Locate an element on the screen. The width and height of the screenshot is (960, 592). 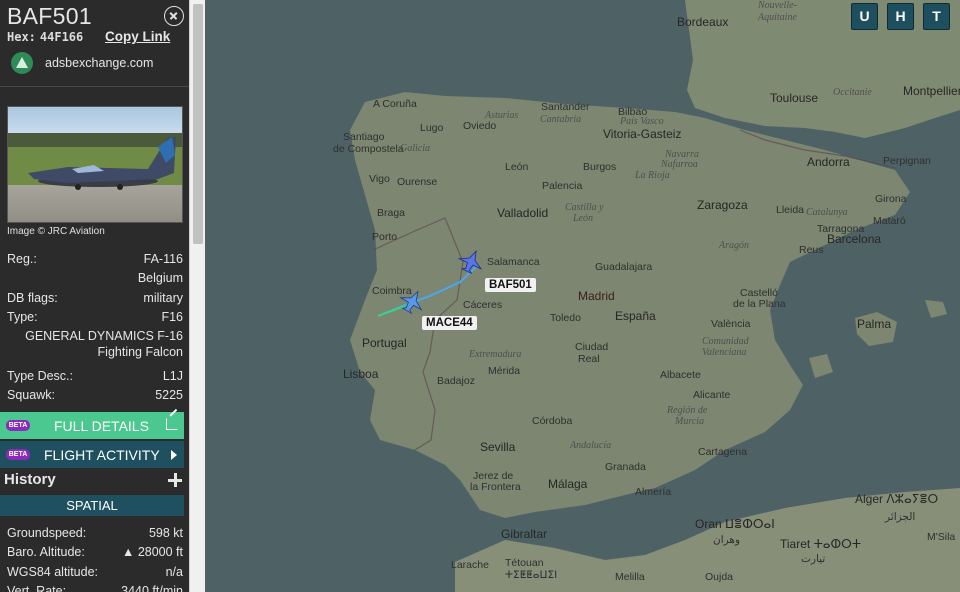
spatial-section-header: SPATIAL is located at coordinates (92, 505).